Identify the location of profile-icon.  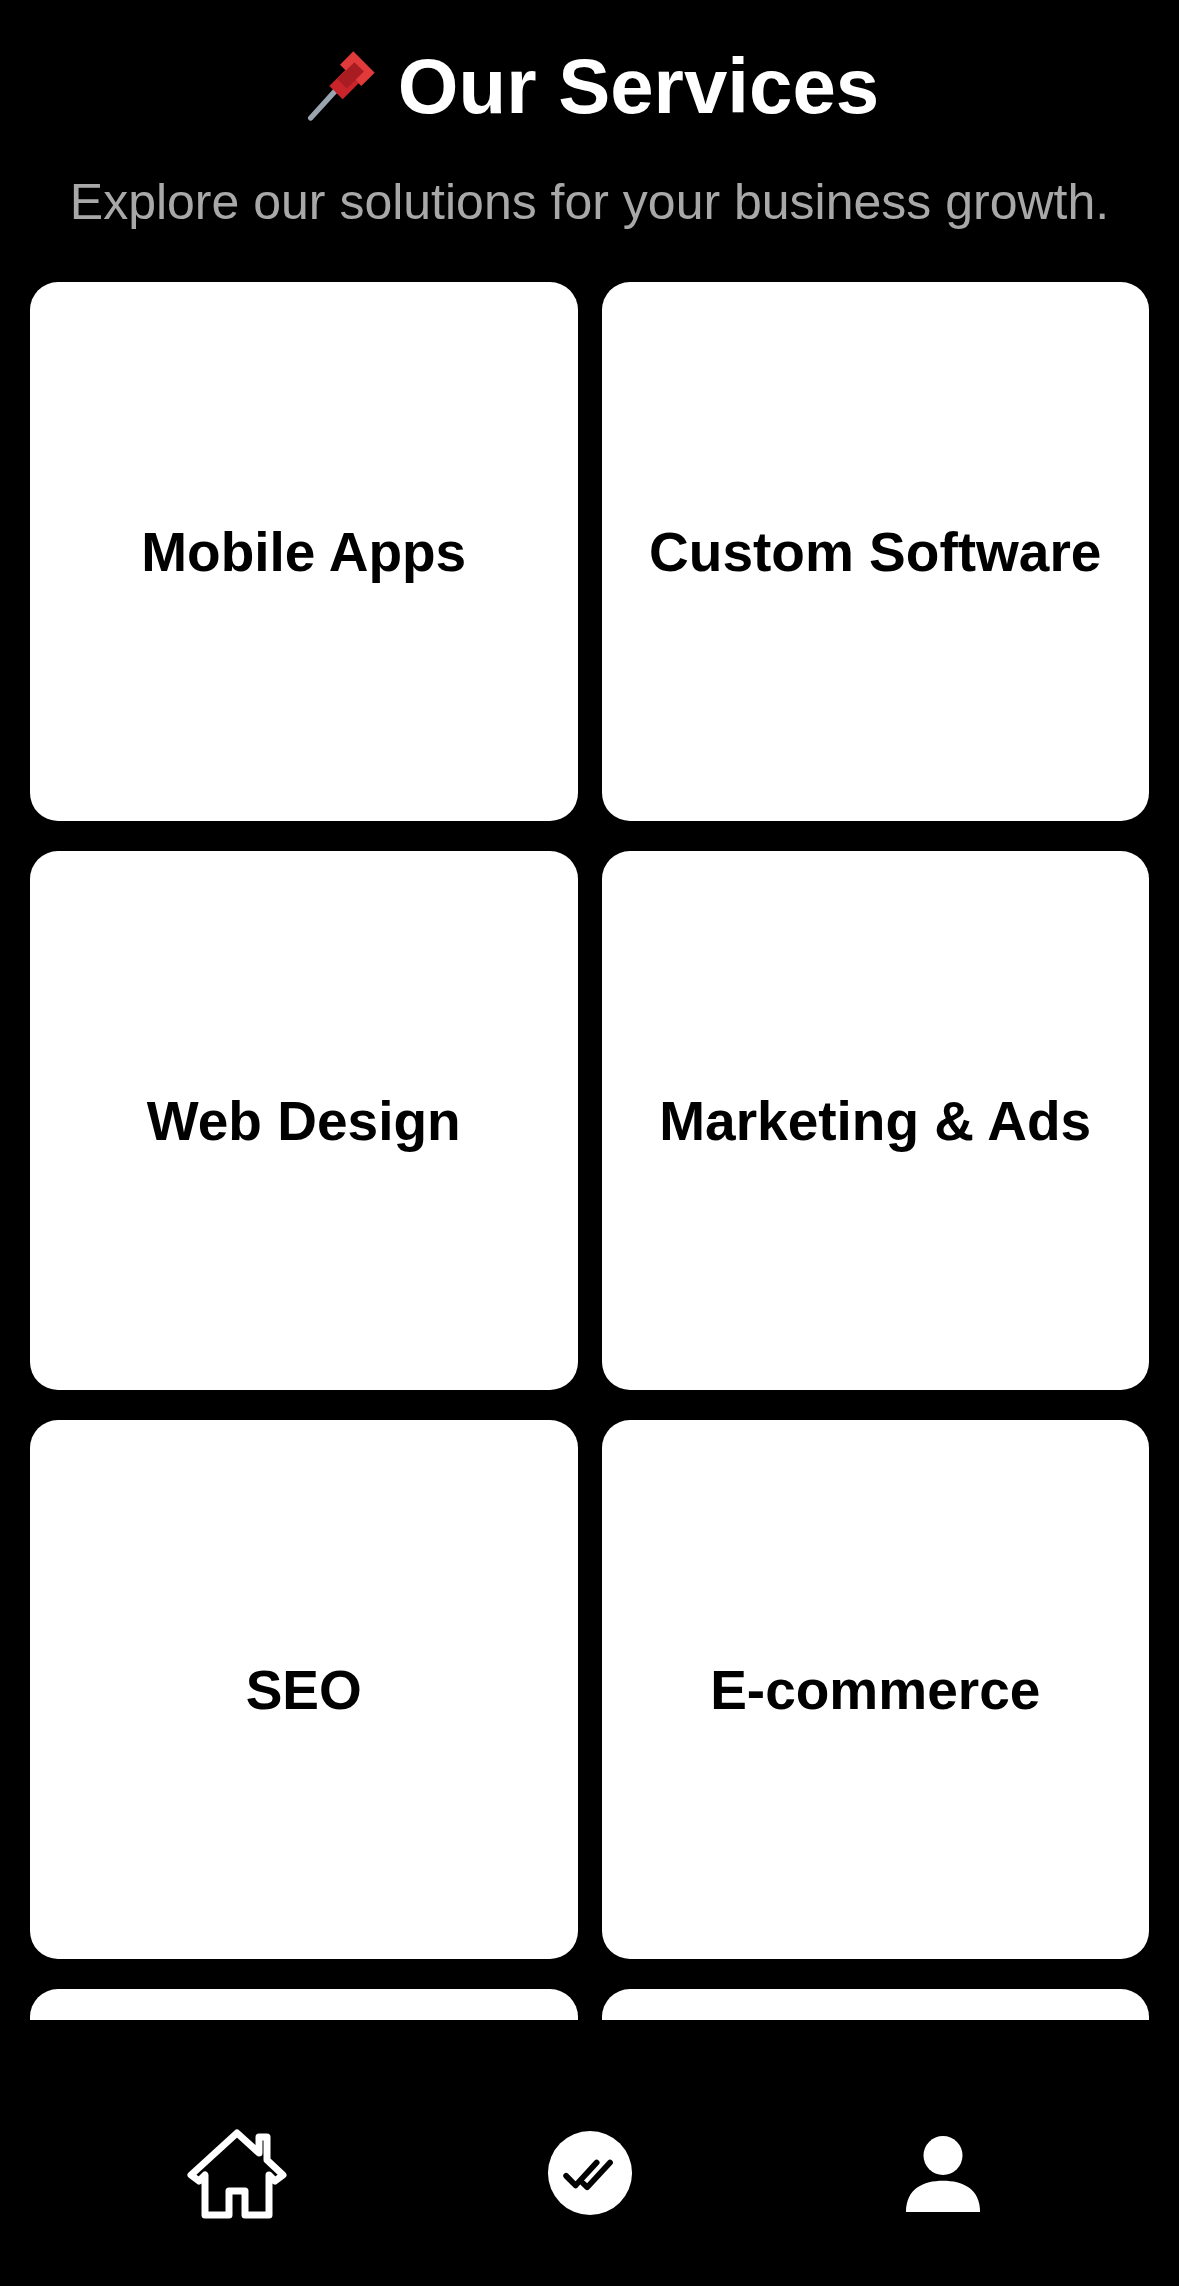
(942, 2173).